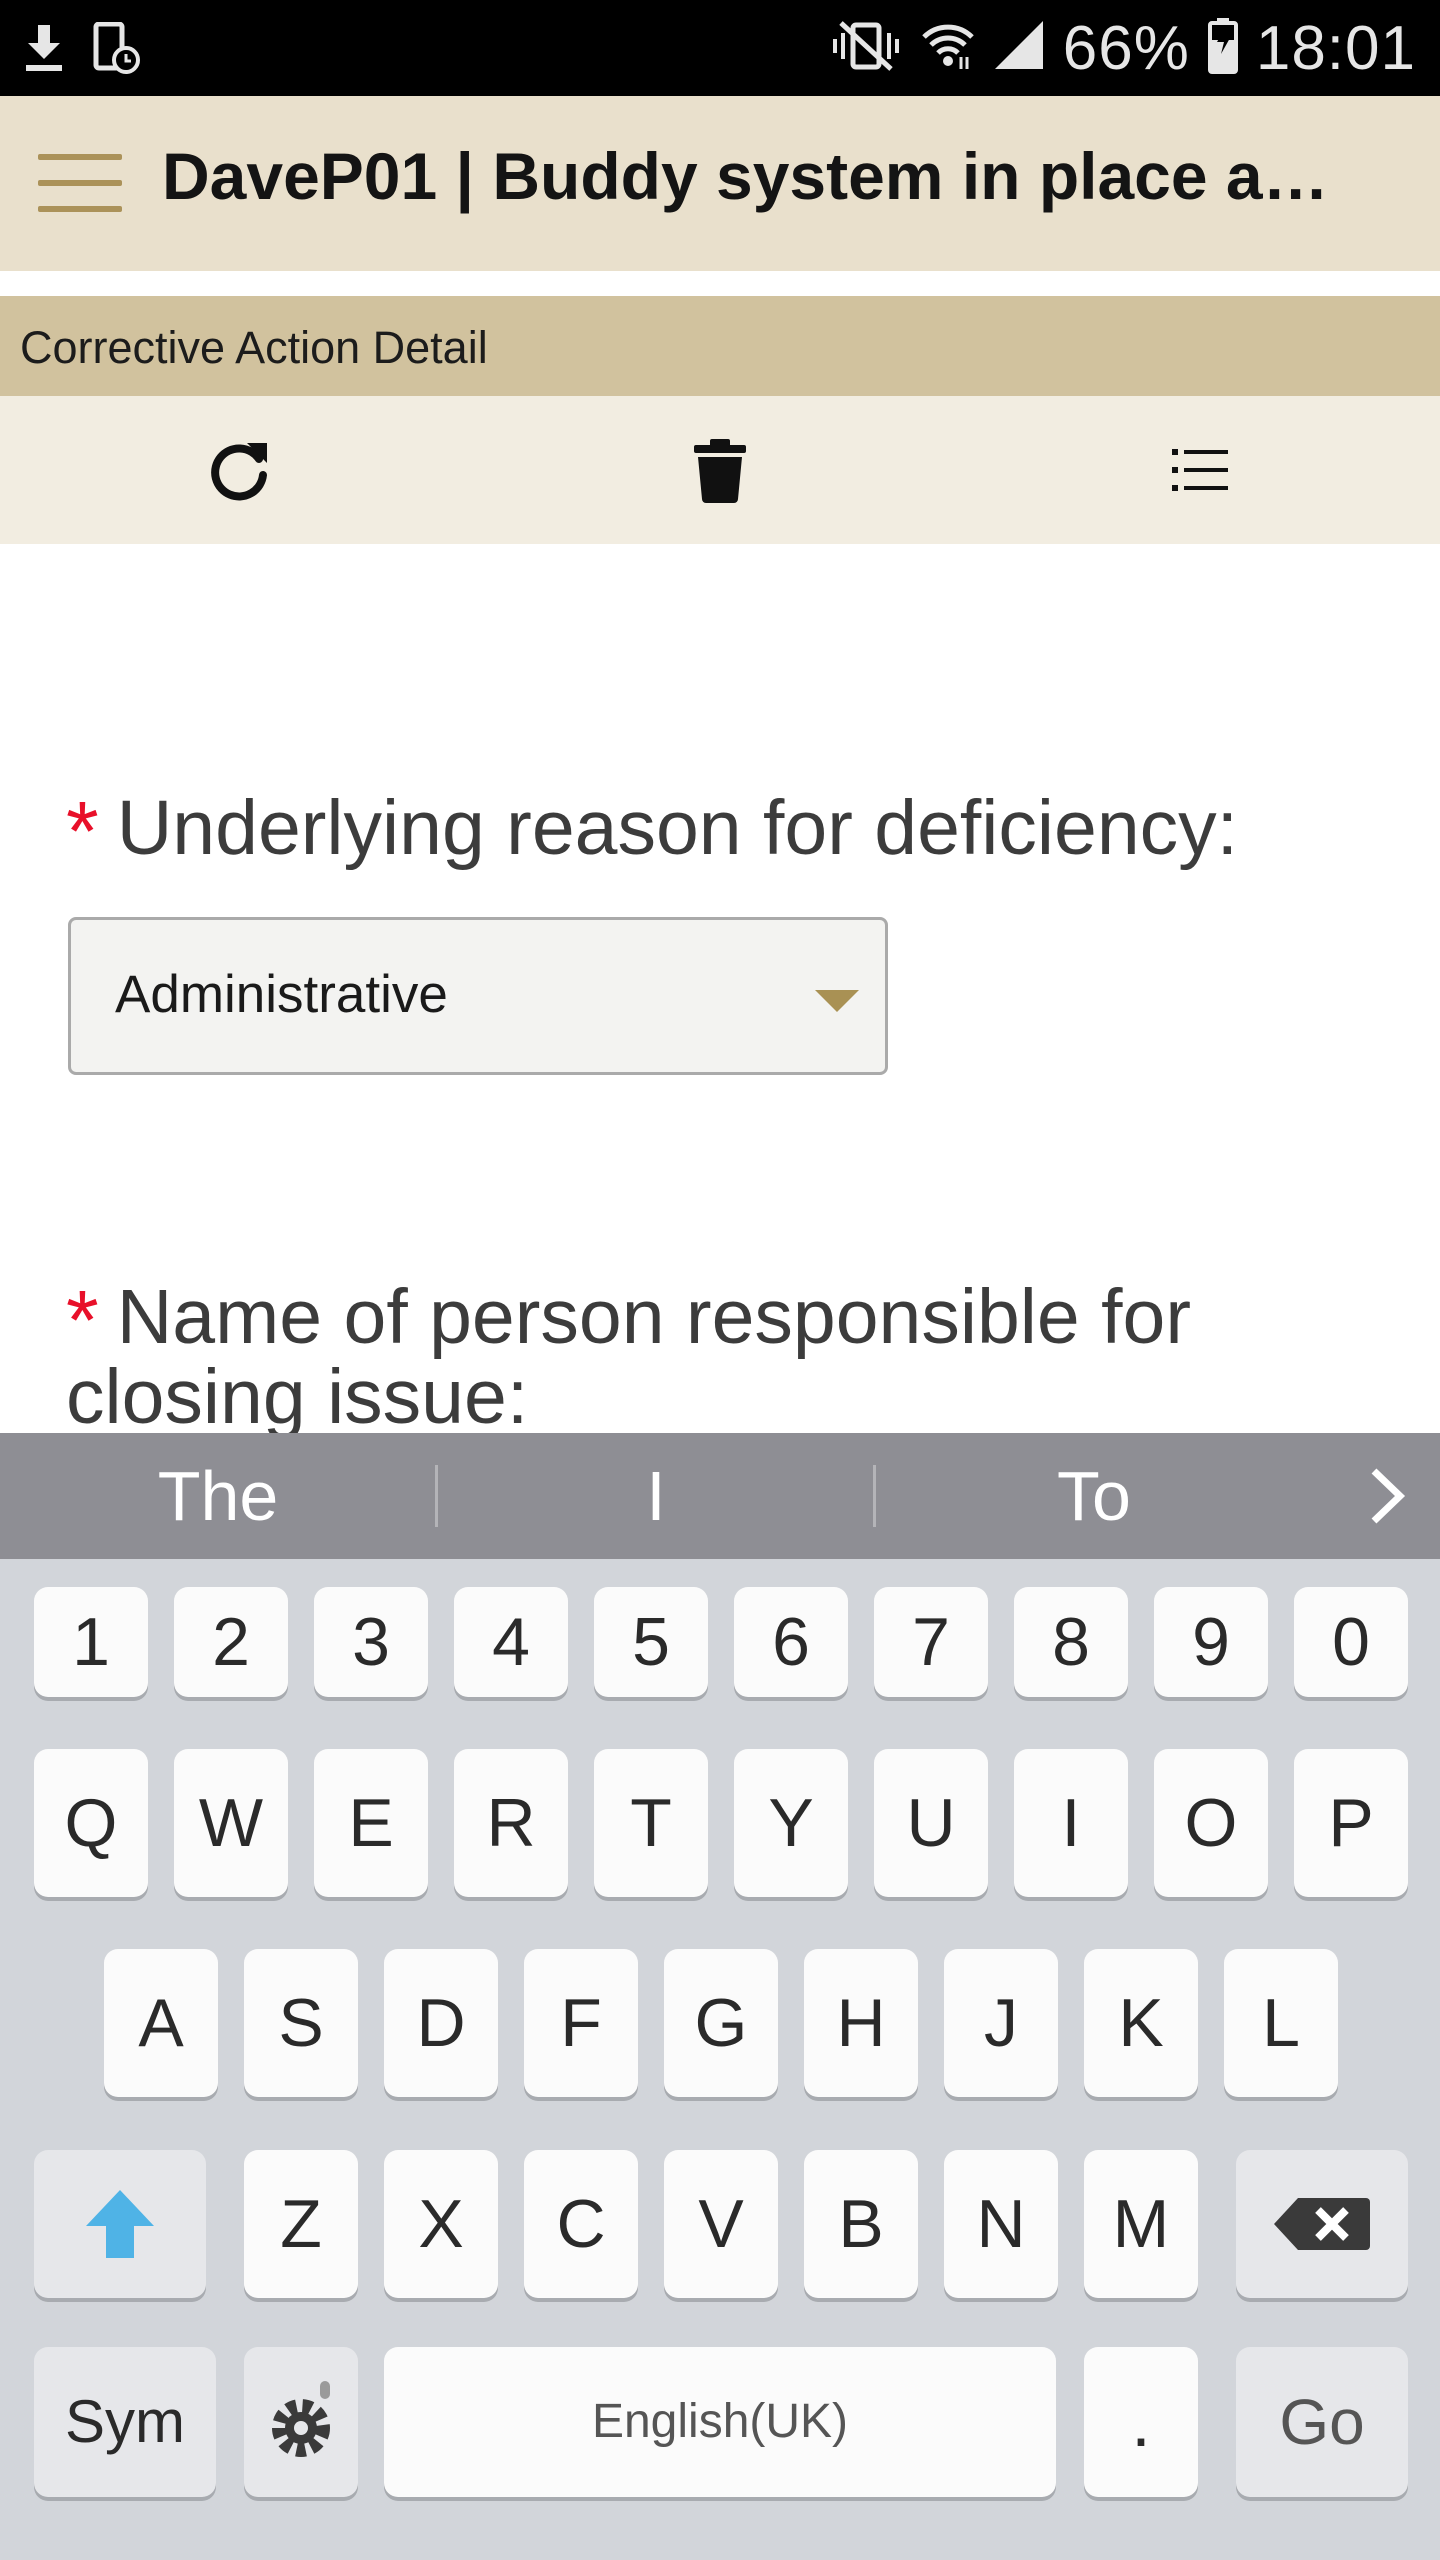 Image resolution: width=1440 pixels, height=2560 pixels. I want to click on key-n-label: N, so click(1001, 2224).